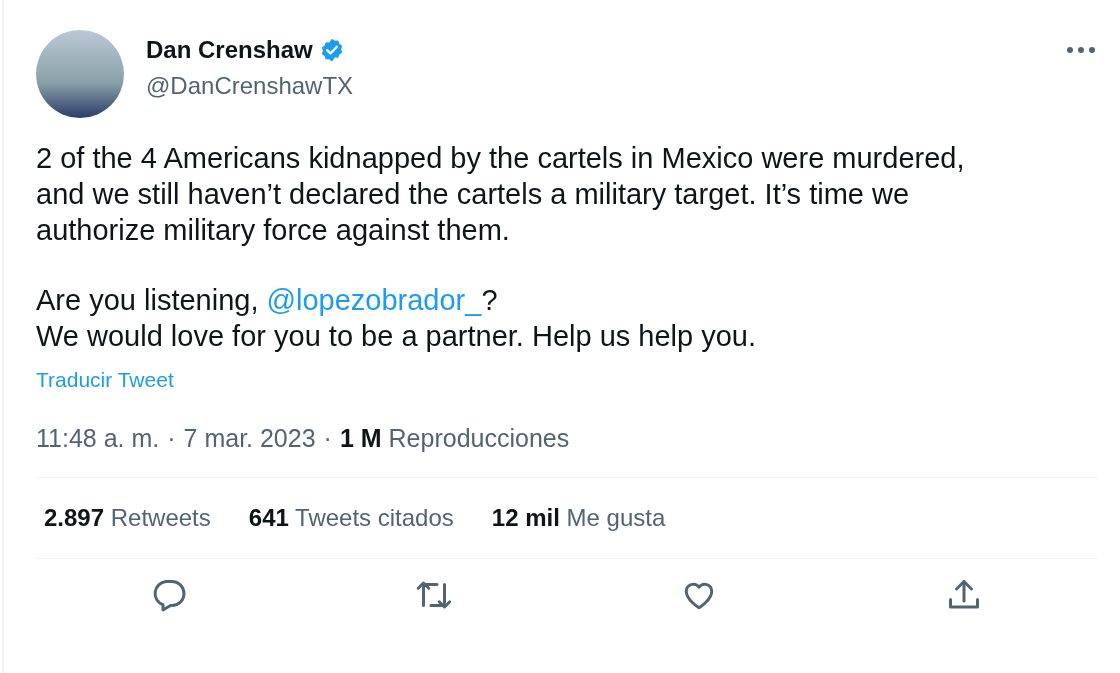 The width and height of the screenshot is (1120, 673). I want to click on tweet-time: 11:48 a. m., so click(98, 438).